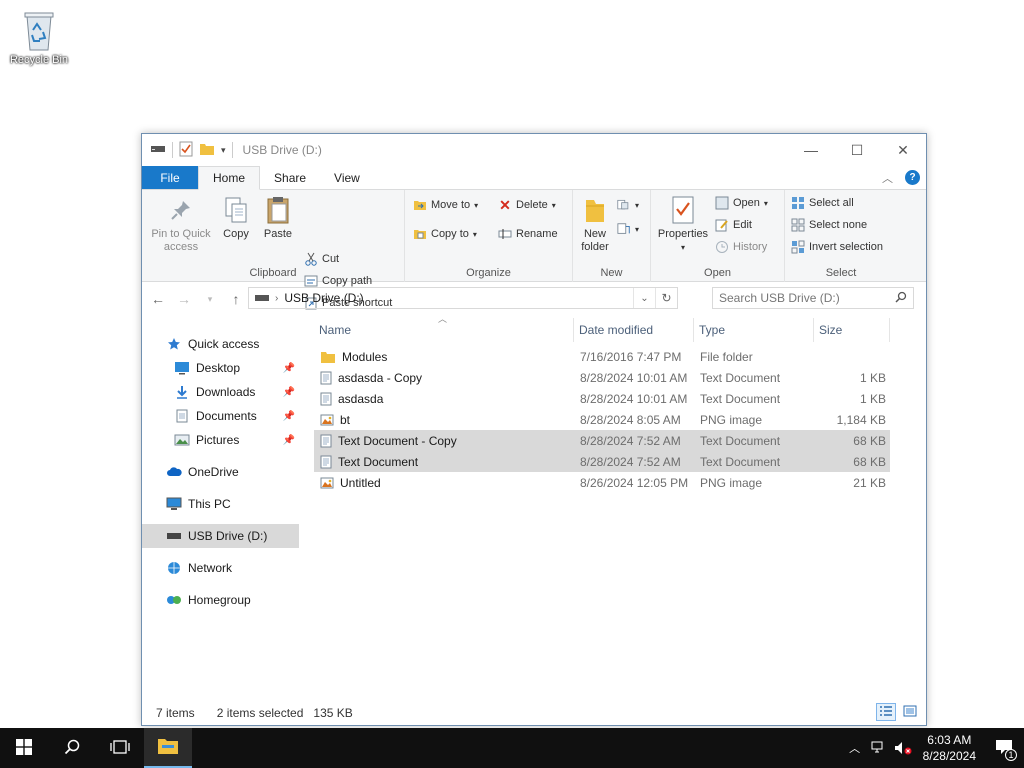 The width and height of the screenshot is (1024, 768). Describe the element at coordinates (628, 229) in the screenshot. I see `easy-access-button: ▾` at that location.